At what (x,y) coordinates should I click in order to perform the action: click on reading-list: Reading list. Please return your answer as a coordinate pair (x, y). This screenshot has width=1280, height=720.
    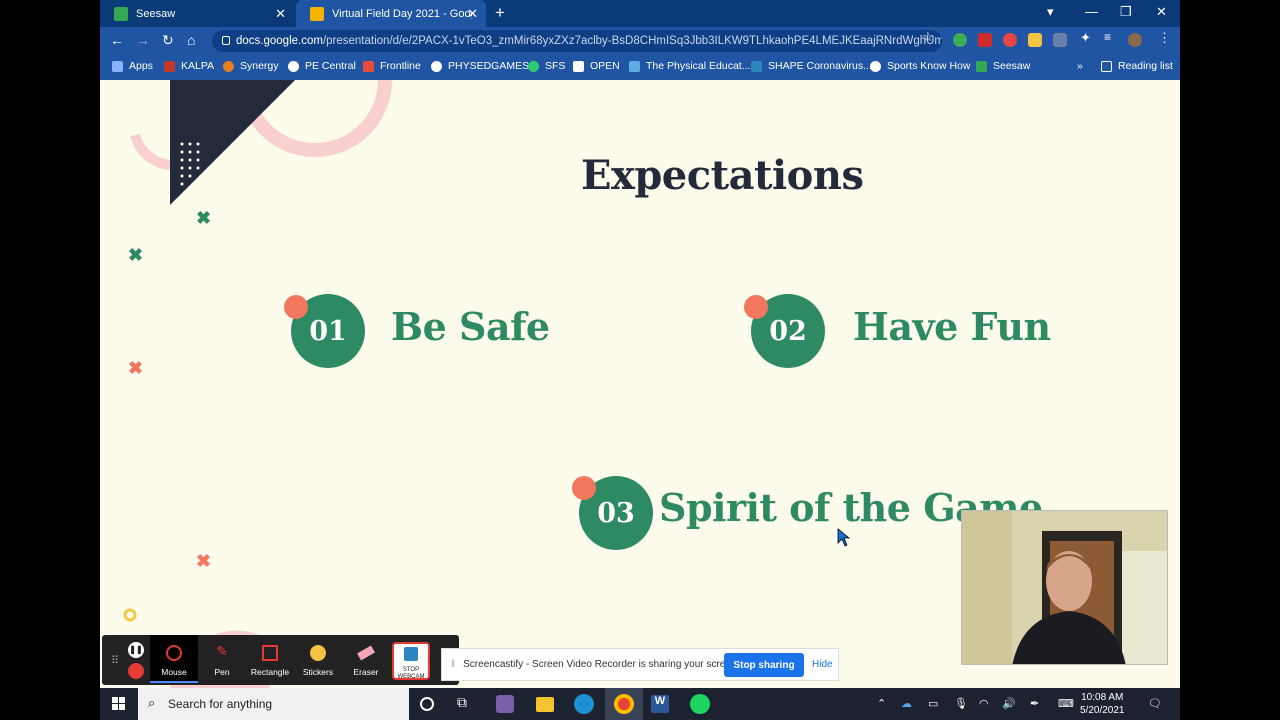
    Looking at the image, I should click on (1137, 66).